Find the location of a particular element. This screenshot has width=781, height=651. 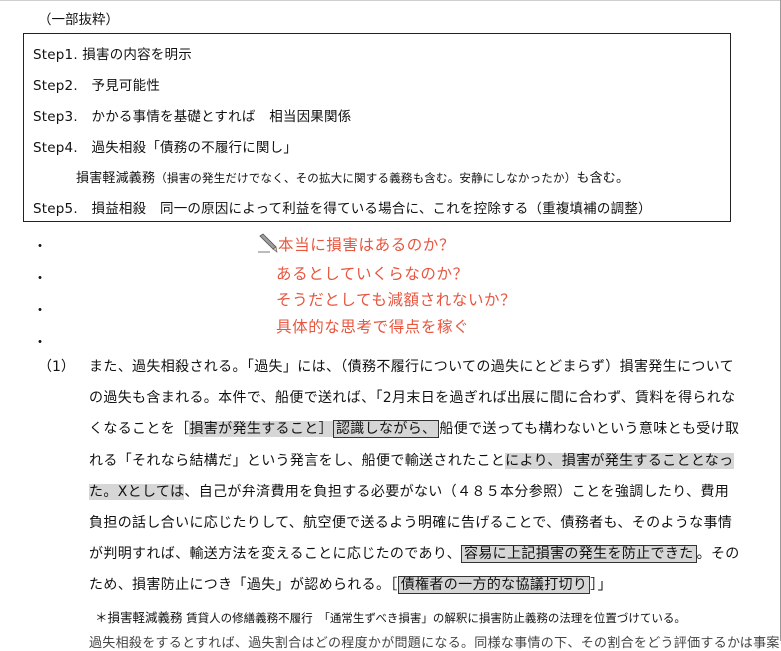

step-3: Step3. かかる事情を基礎とすれば 相当因果関係 is located at coordinates (192, 117).